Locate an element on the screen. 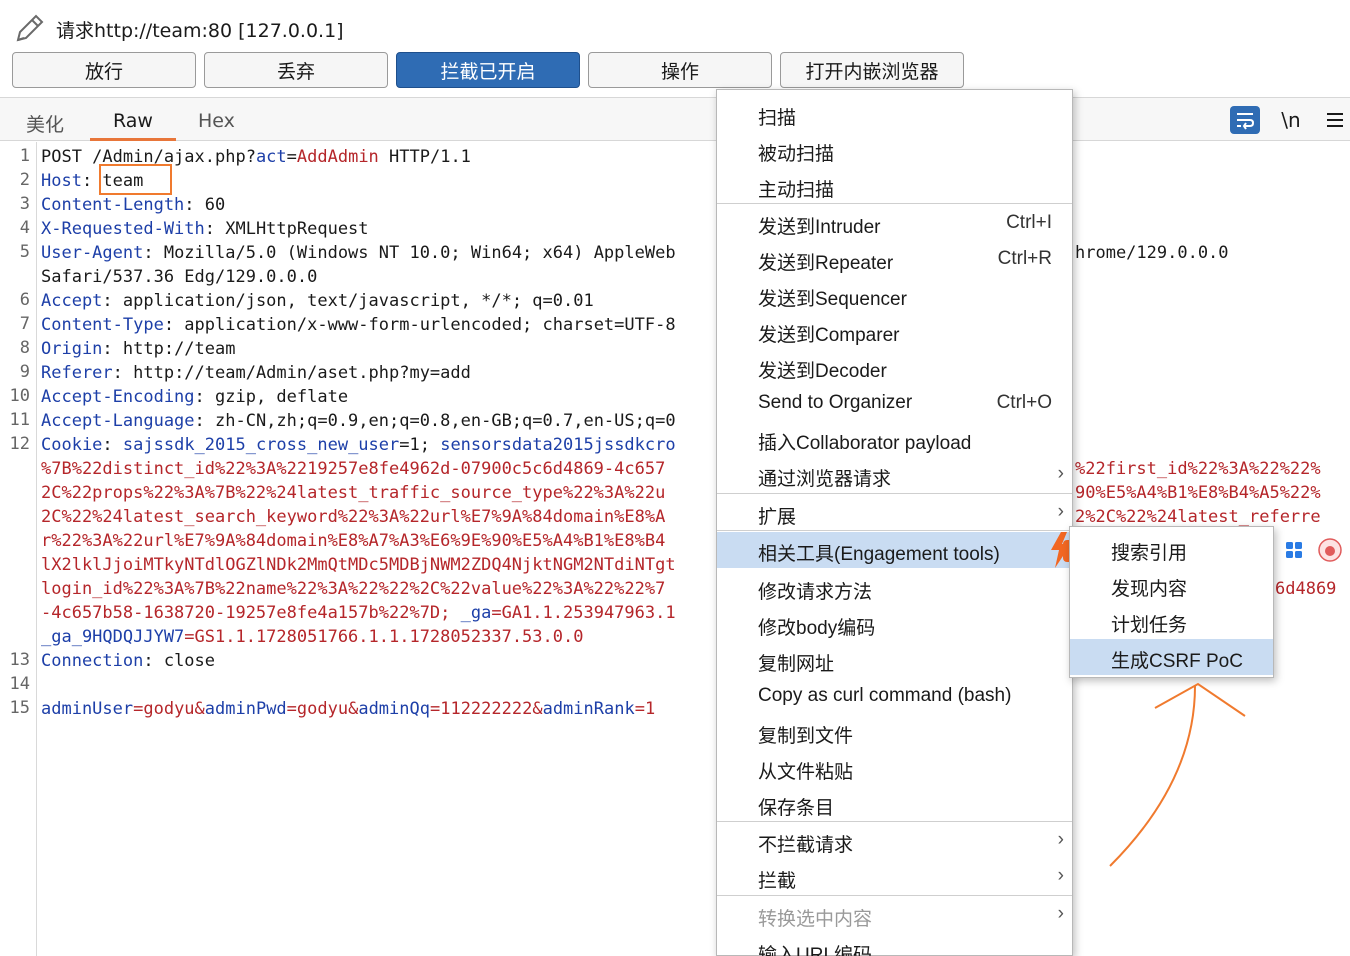 The image size is (1350, 956). show-newline-icon: \n is located at coordinates (1291, 120).